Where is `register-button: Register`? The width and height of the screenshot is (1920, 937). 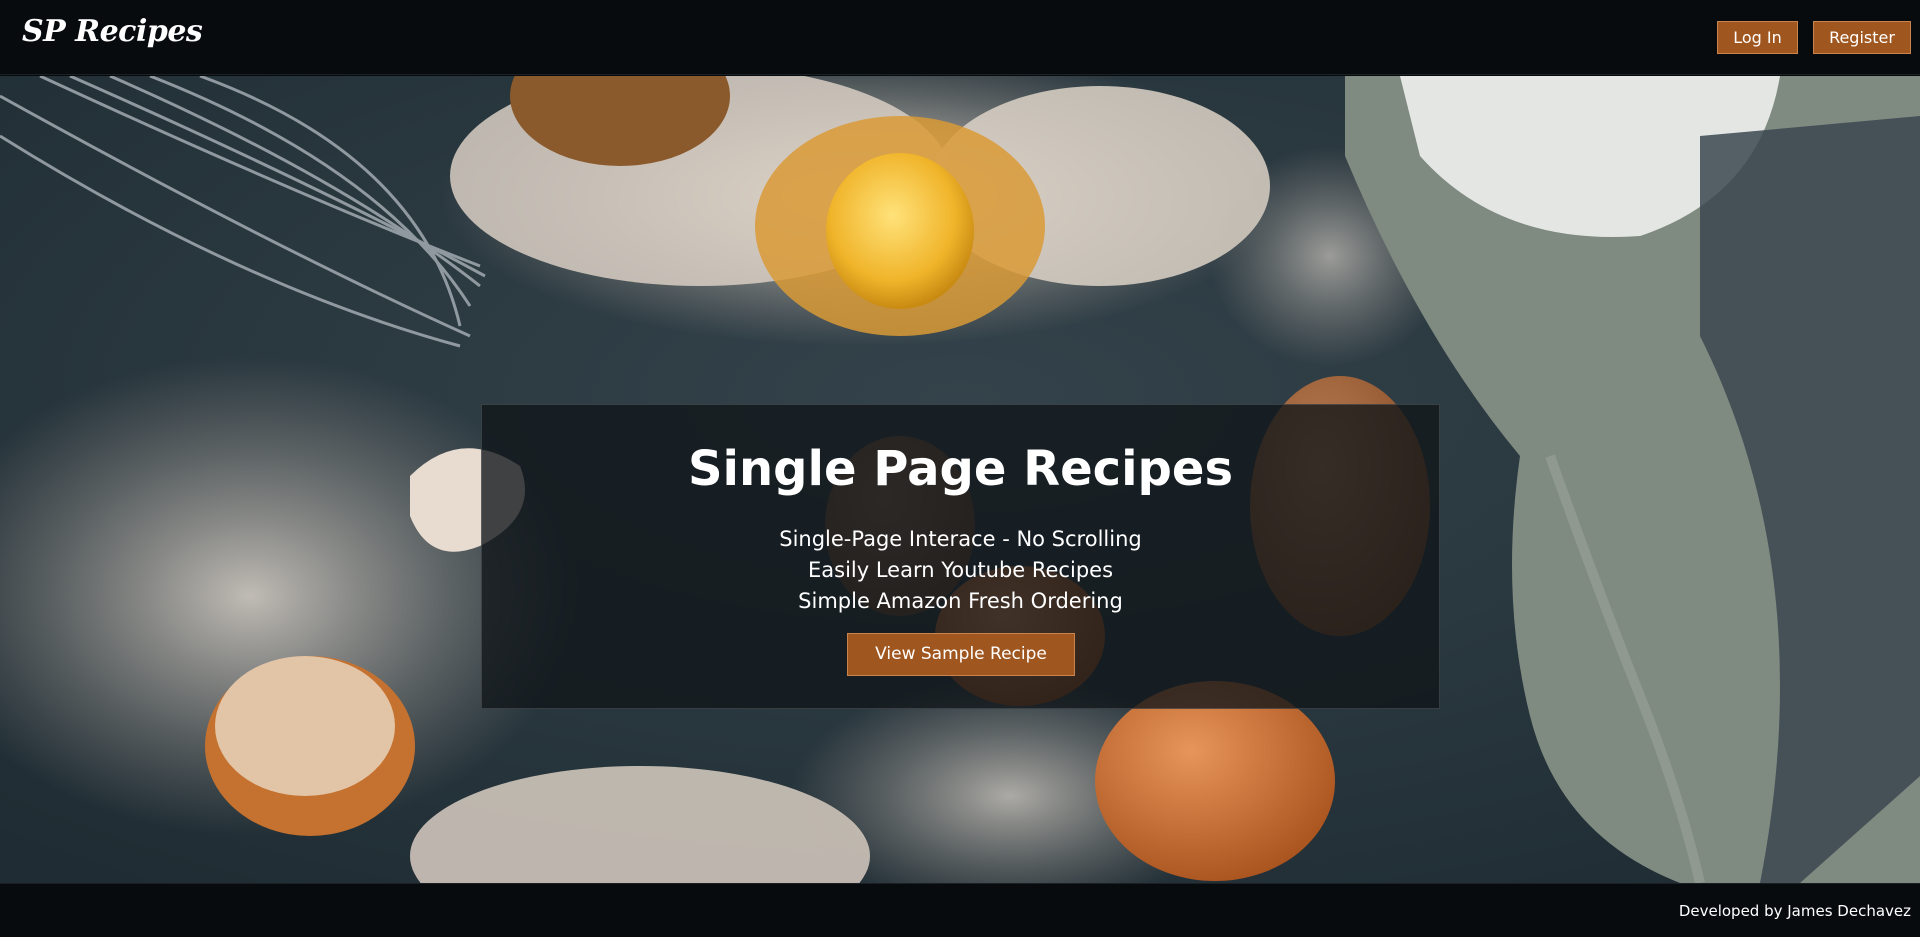 register-button: Register is located at coordinates (1862, 37).